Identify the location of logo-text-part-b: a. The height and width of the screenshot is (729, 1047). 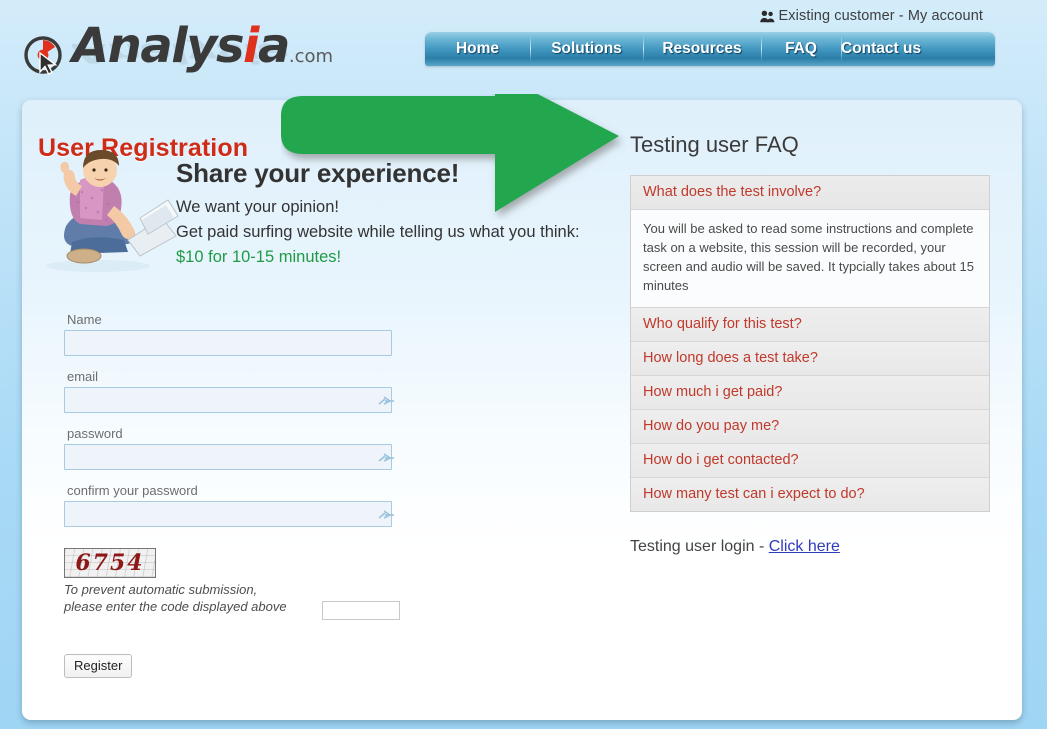
(273, 46).